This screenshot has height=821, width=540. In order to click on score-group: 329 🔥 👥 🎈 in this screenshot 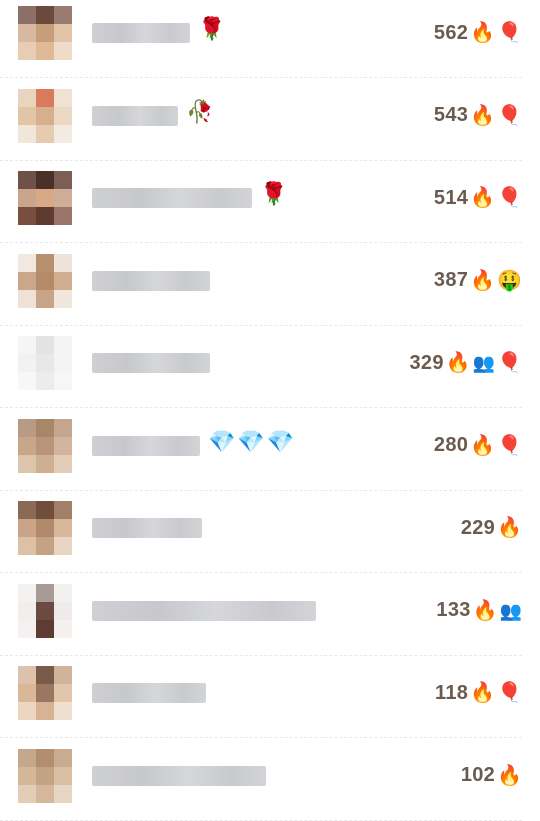, I will do `click(465, 363)`.